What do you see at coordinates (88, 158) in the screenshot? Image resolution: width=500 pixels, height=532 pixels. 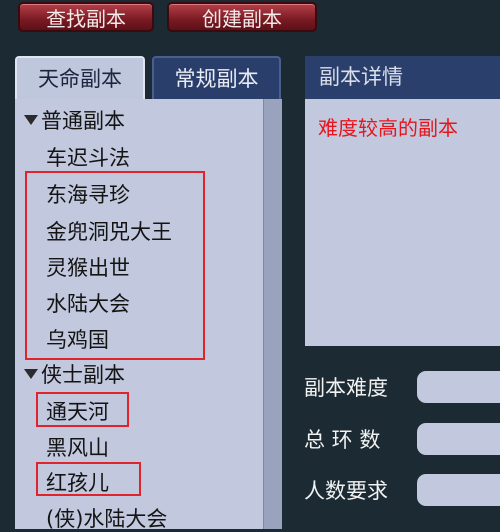 I see `list-item: 车迟斗法` at bounding box center [88, 158].